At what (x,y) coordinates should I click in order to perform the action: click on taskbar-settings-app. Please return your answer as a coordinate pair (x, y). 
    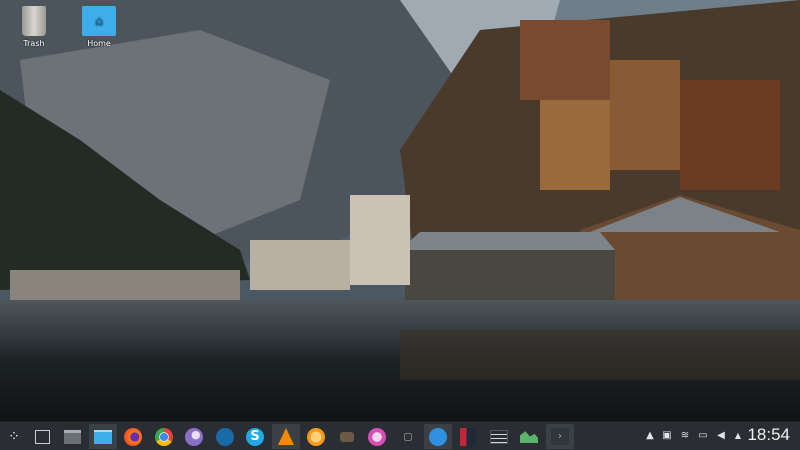
    Looking at the image, I should click on (499, 436).